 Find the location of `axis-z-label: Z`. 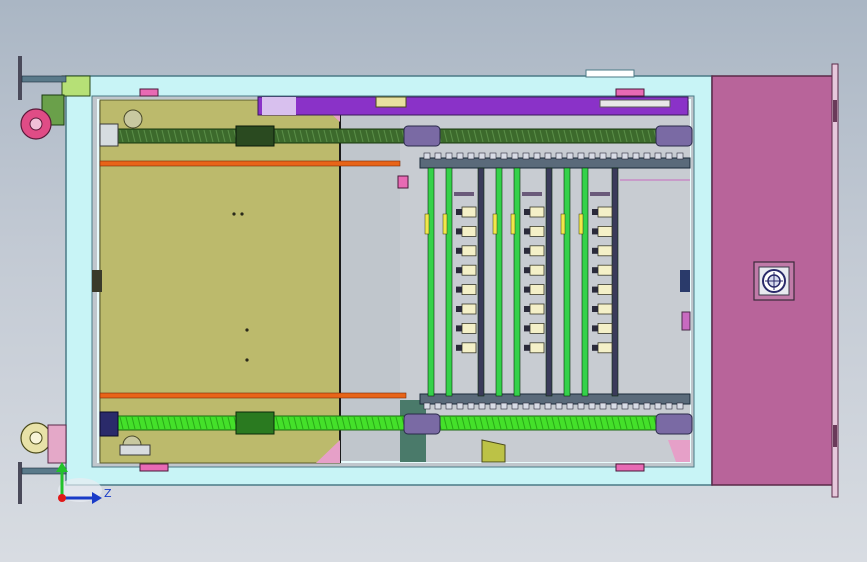

axis-z-label: Z is located at coordinates (108, 493).